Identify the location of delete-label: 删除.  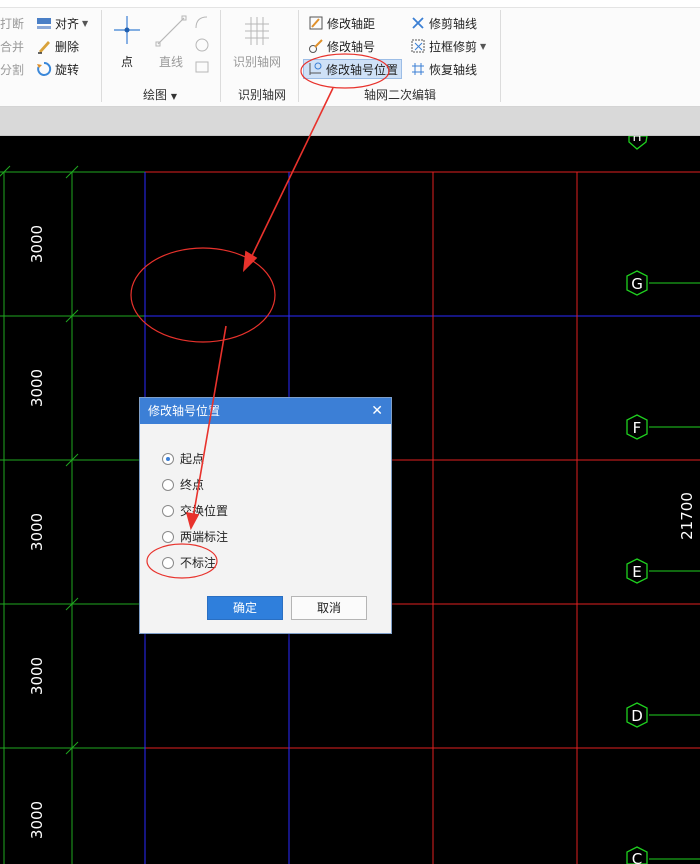
(67, 46).